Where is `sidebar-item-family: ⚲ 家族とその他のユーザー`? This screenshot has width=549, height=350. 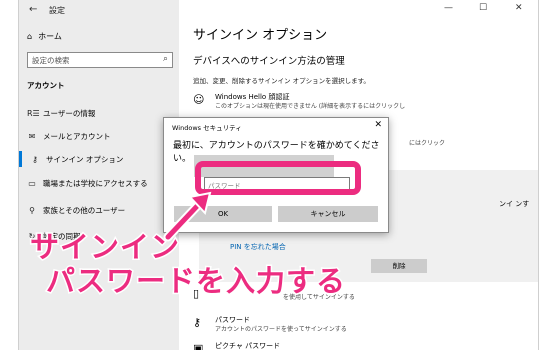 sidebar-item-family: ⚲ 家族とその他のユーザー is located at coordinates (102, 210).